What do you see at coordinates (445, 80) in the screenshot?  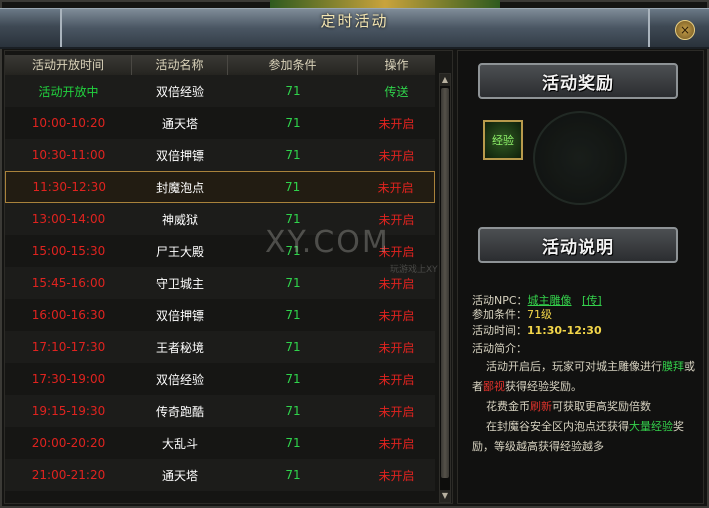 I see `scroll-up-arrow-icon: ▲` at bounding box center [445, 80].